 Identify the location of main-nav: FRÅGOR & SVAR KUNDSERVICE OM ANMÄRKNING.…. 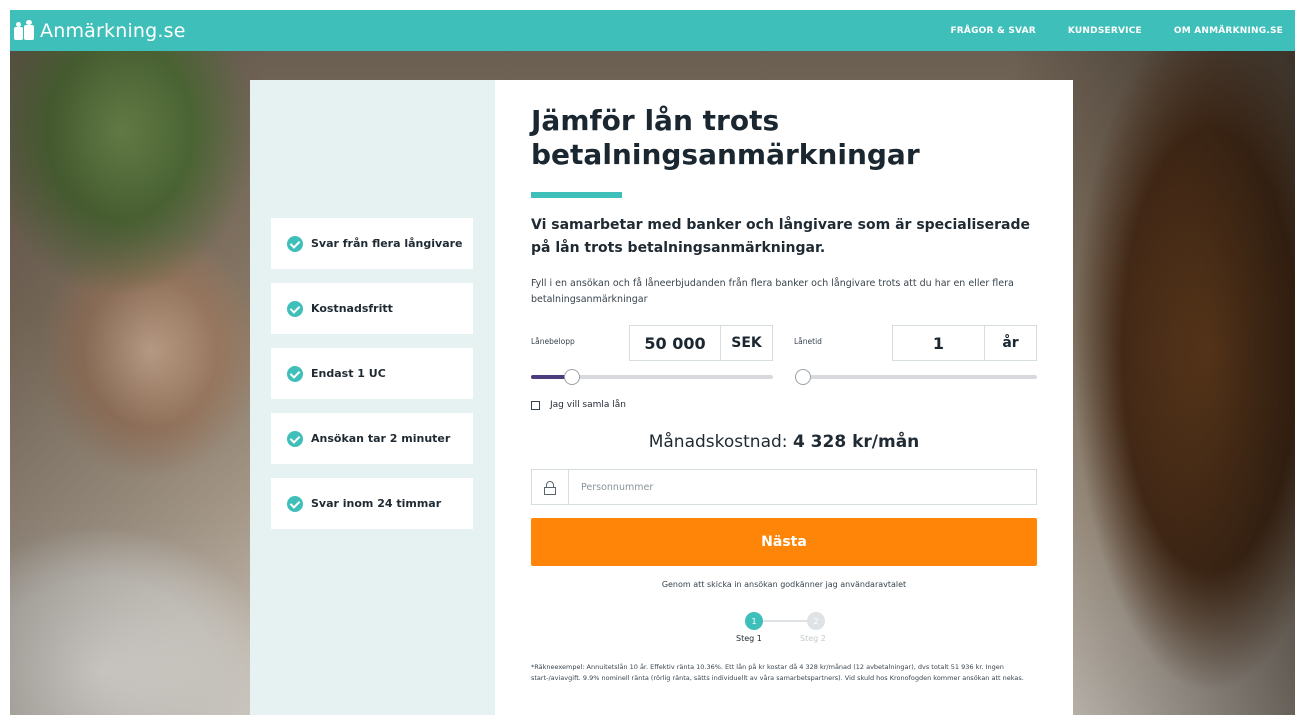
(1100, 31).